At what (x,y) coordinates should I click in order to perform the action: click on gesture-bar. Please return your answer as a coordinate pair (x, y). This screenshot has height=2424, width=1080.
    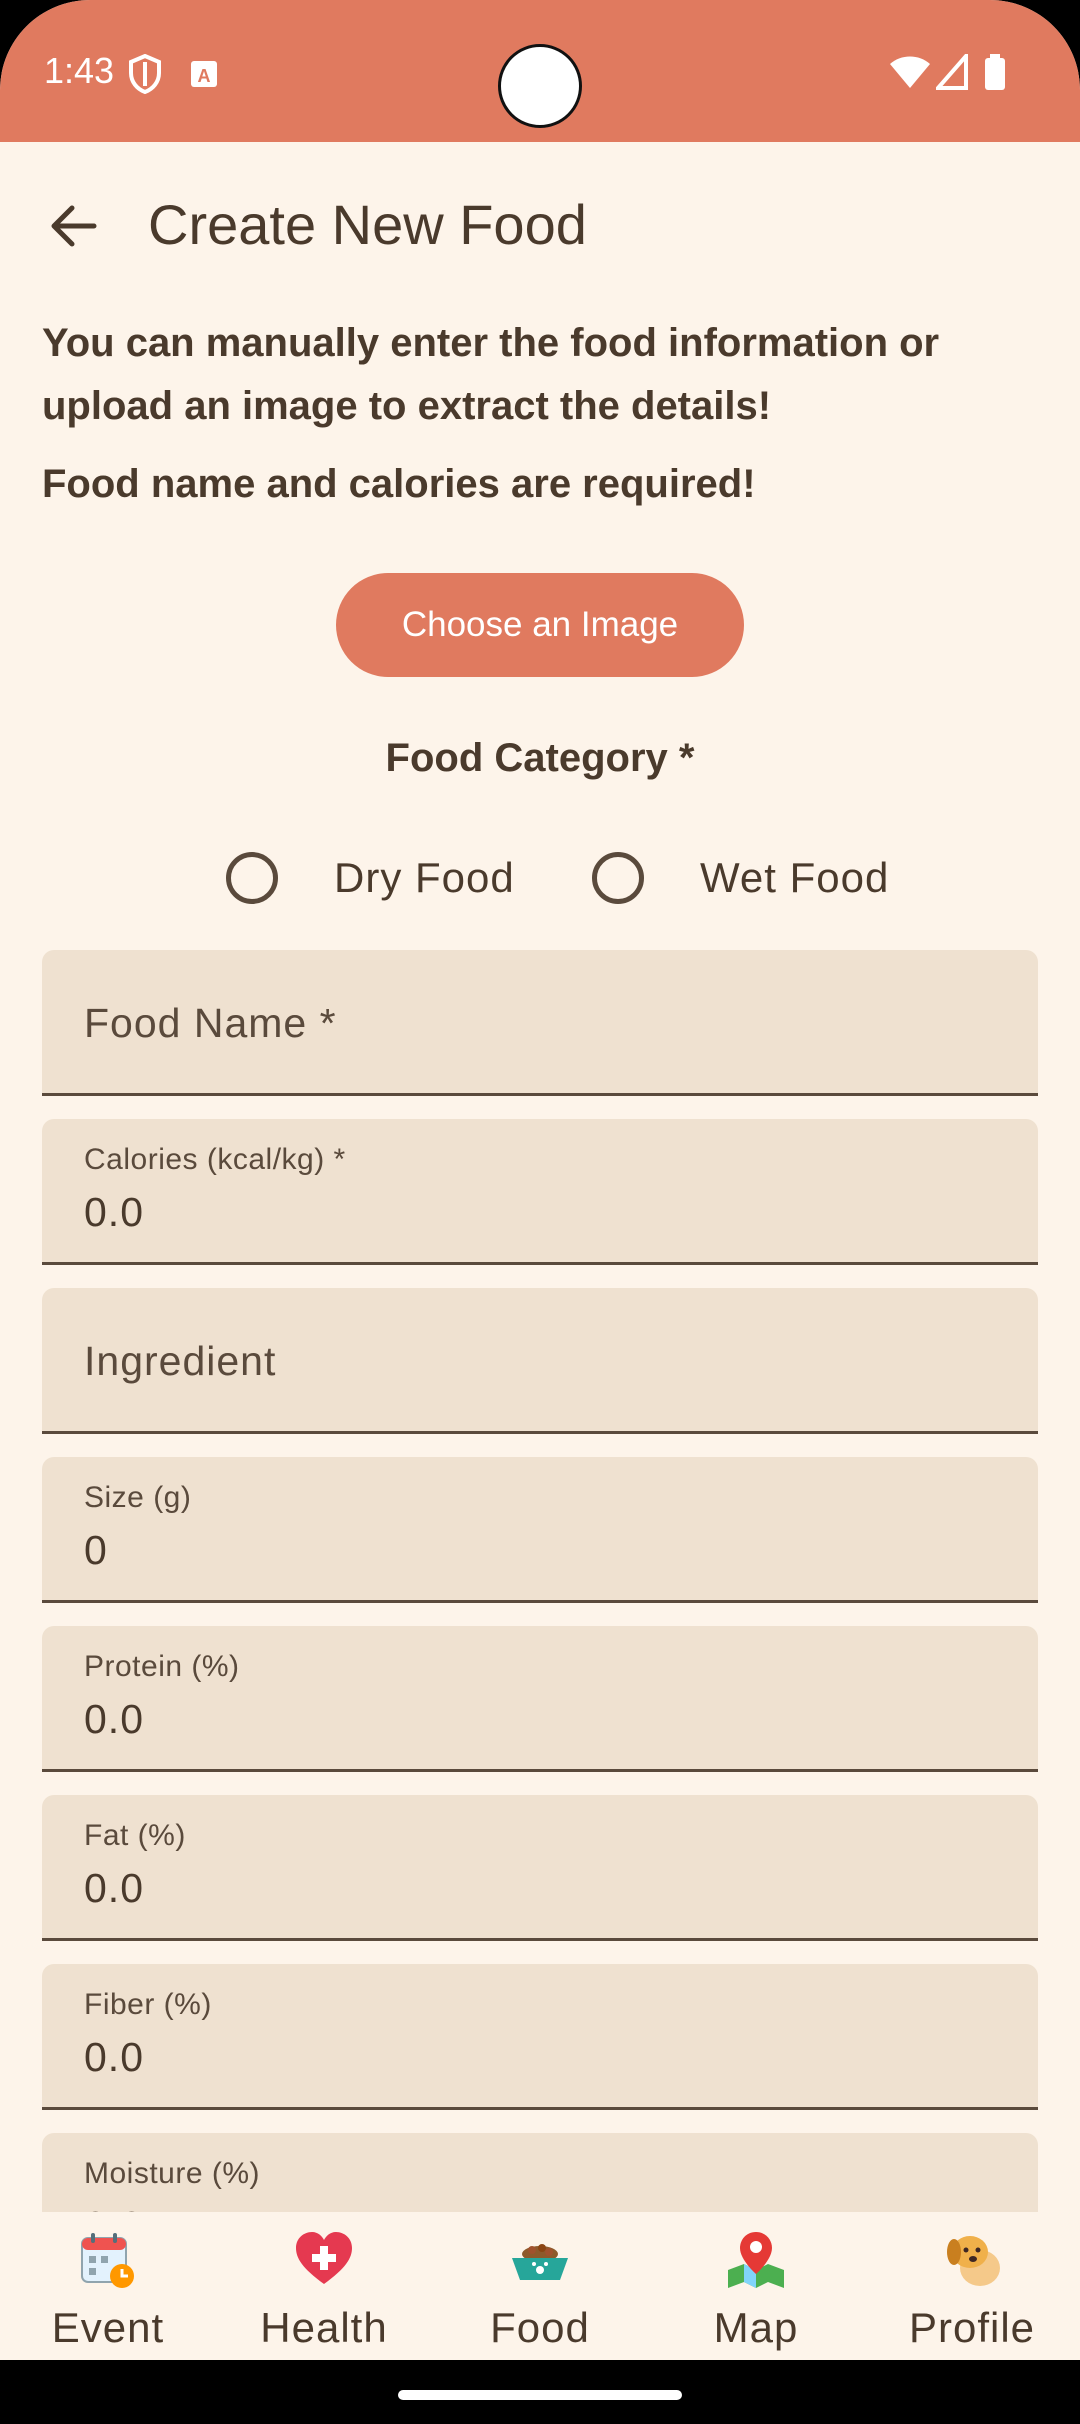
    Looking at the image, I should click on (540, 2392).